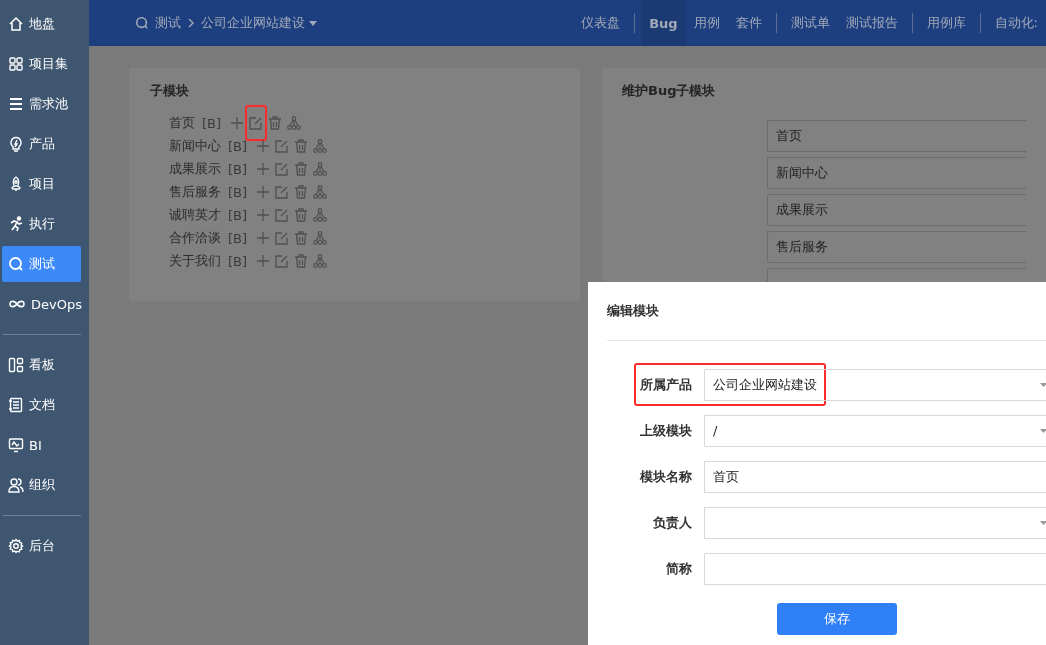 This screenshot has width=1046, height=645. What do you see at coordinates (41, 64) in the screenshot?
I see `sidebar-item: 项目集` at bounding box center [41, 64].